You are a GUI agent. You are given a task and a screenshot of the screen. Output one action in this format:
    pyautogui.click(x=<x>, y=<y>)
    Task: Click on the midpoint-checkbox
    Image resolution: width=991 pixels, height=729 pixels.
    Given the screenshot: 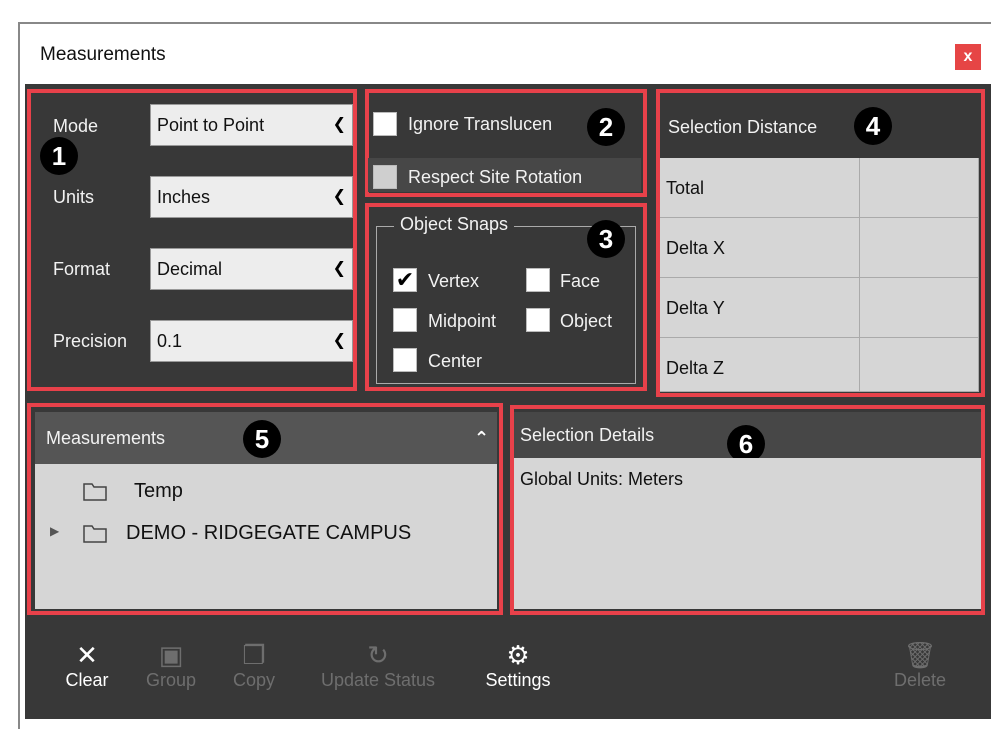 What is the action you would take?
    pyautogui.click(x=405, y=320)
    